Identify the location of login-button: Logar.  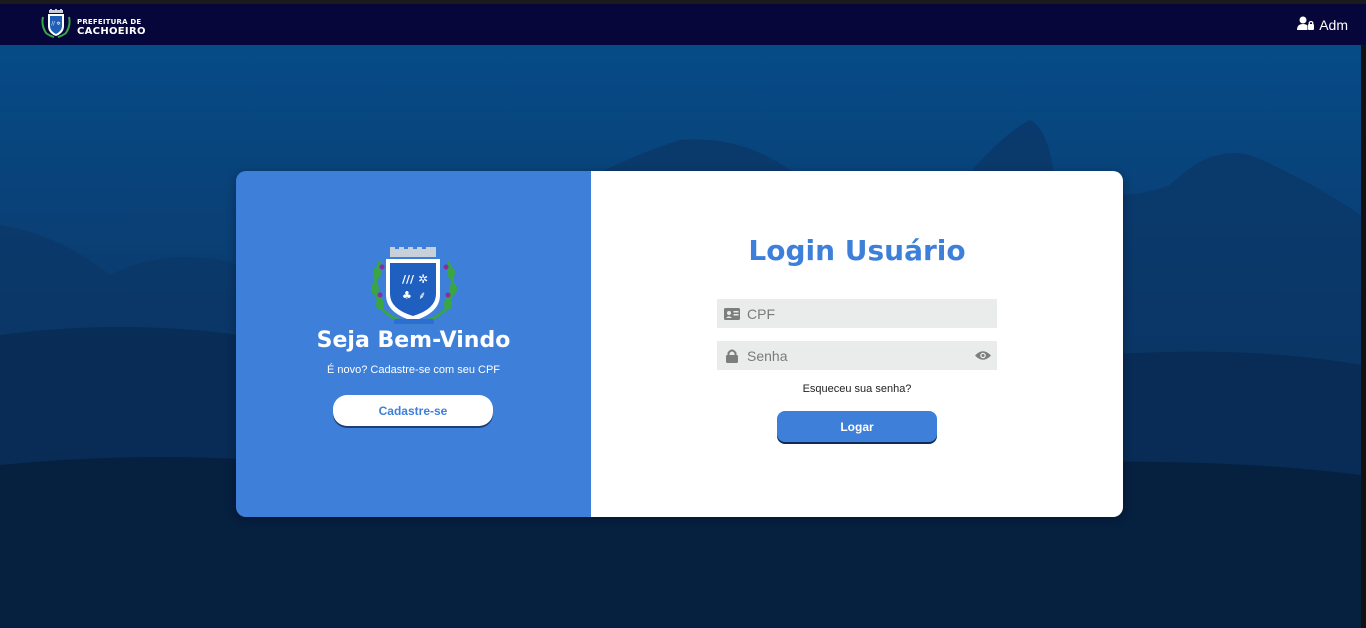
(857, 426).